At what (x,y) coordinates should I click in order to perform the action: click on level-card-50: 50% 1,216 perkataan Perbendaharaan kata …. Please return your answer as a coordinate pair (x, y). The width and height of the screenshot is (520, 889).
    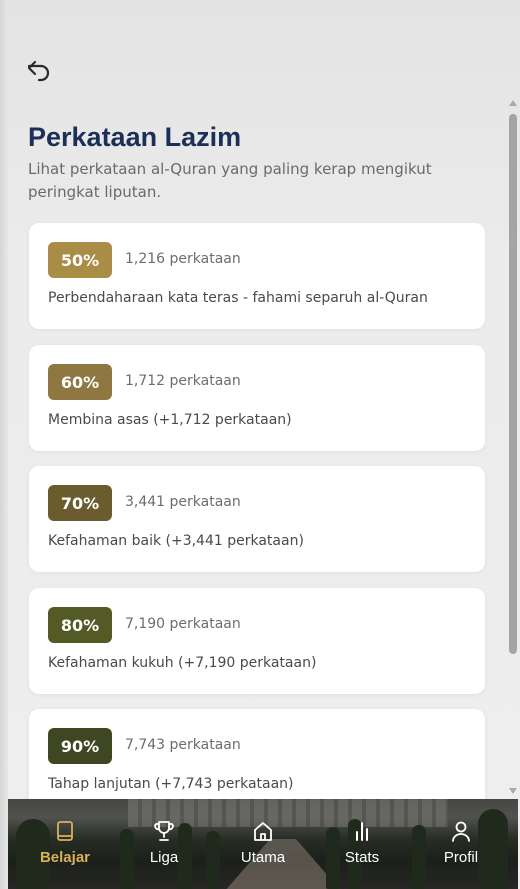
    Looking at the image, I should click on (257, 276).